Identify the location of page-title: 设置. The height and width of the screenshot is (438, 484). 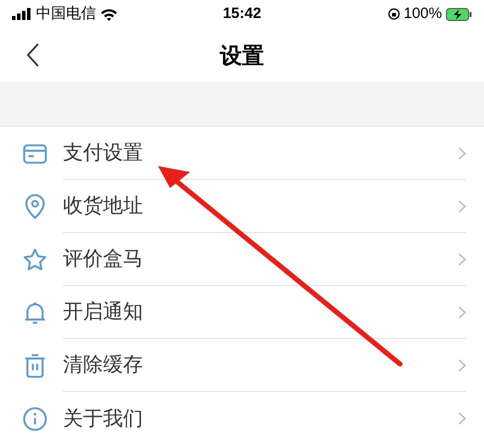
(242, 56).